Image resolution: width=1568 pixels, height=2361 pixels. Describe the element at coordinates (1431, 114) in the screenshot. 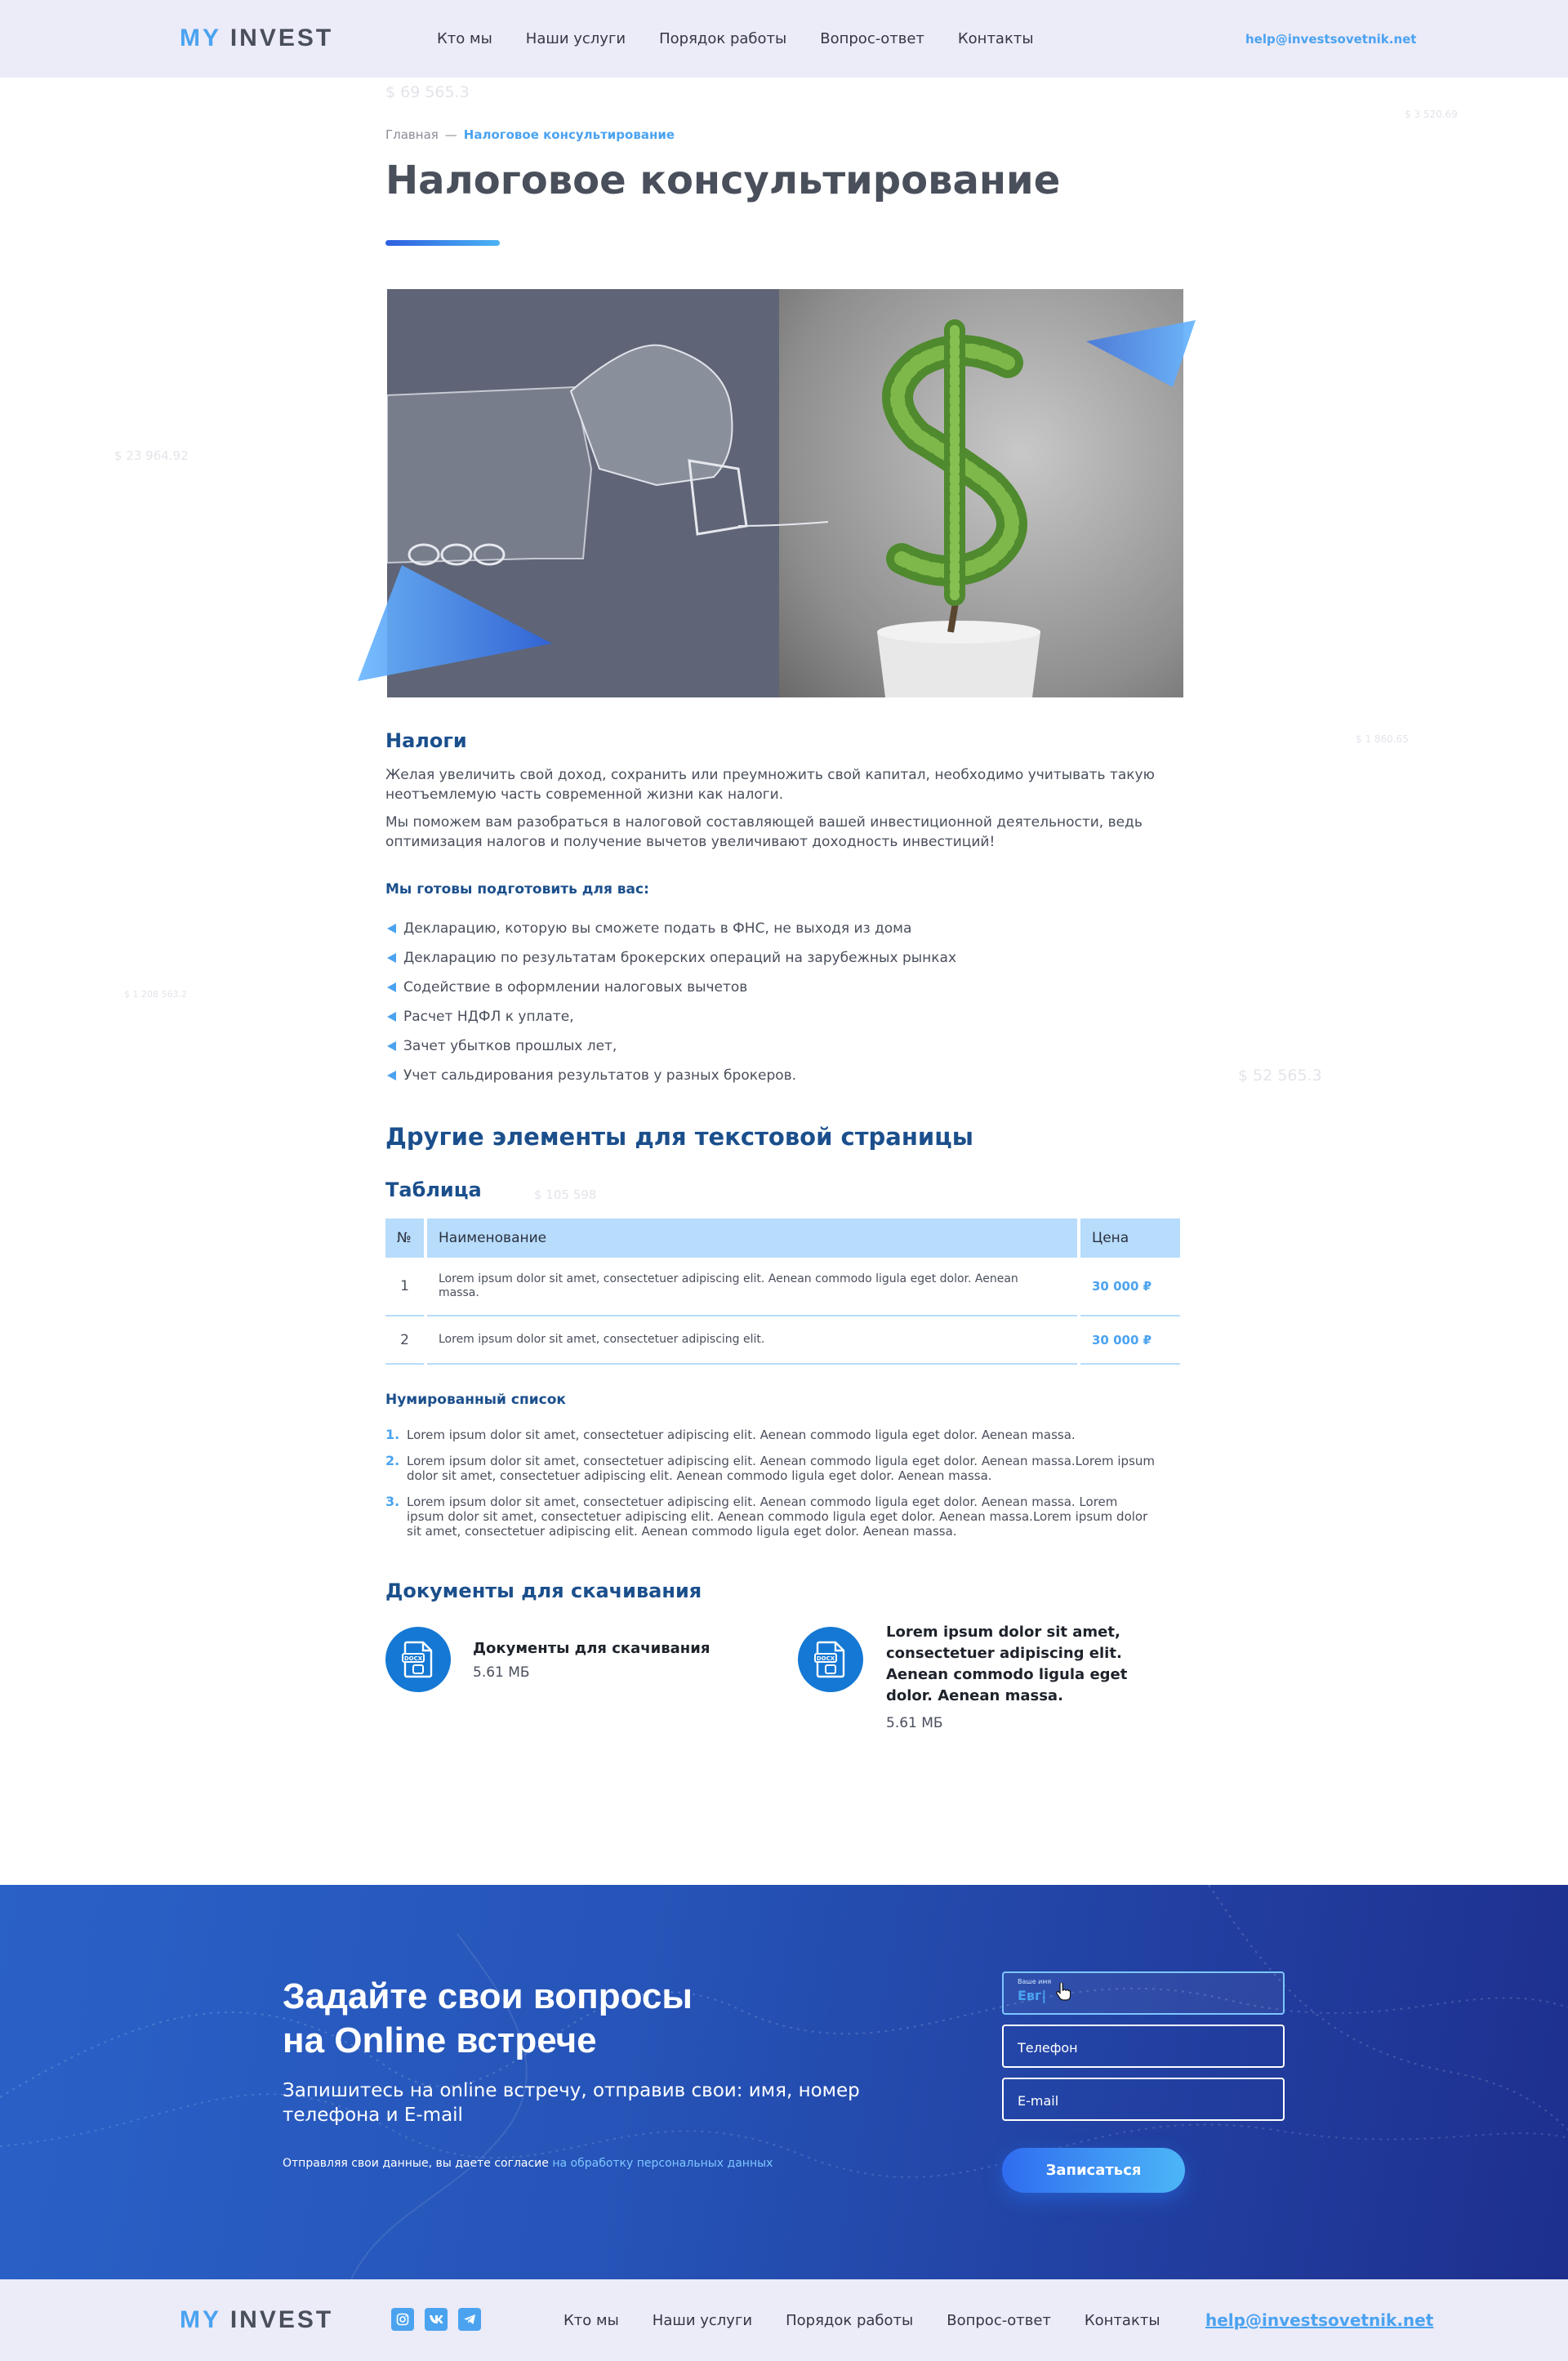

I see `bg-number: $ 3 520.69` at that location.